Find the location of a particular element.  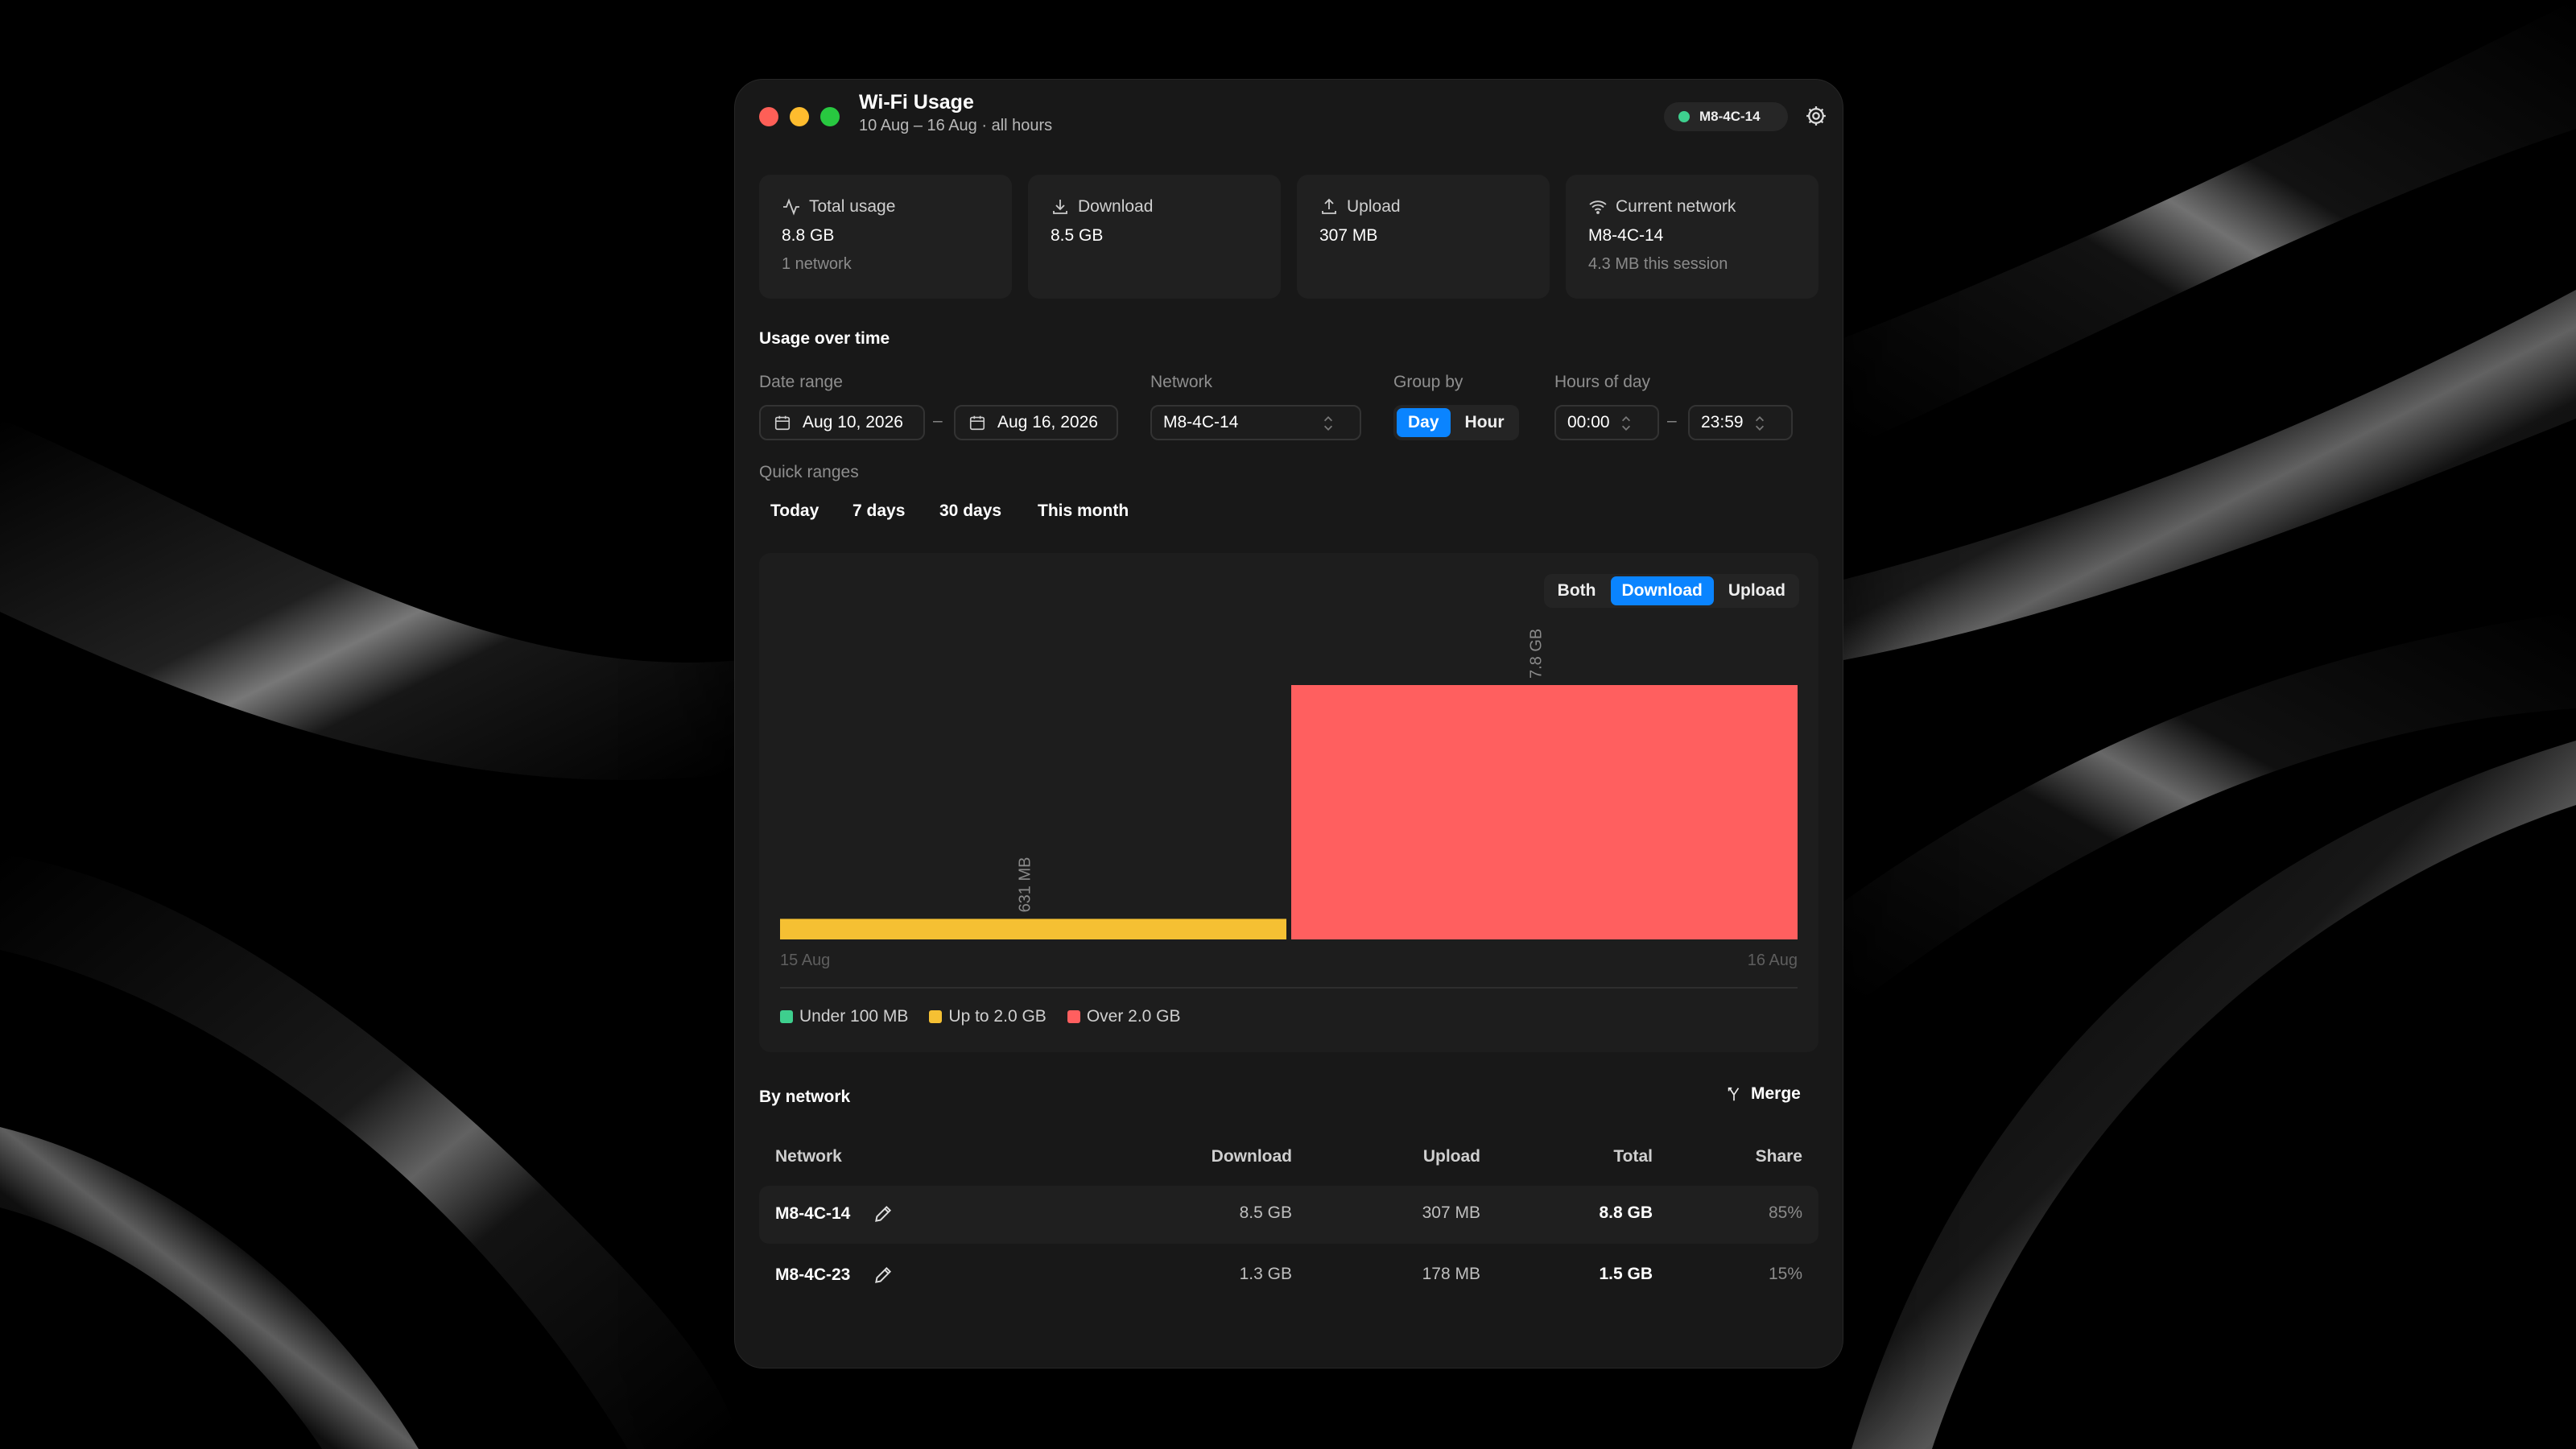

table-row: M8-4C-14 8.5 GB 307 MB 8.8 GB 85% is located at coordinates (1288, 1215).